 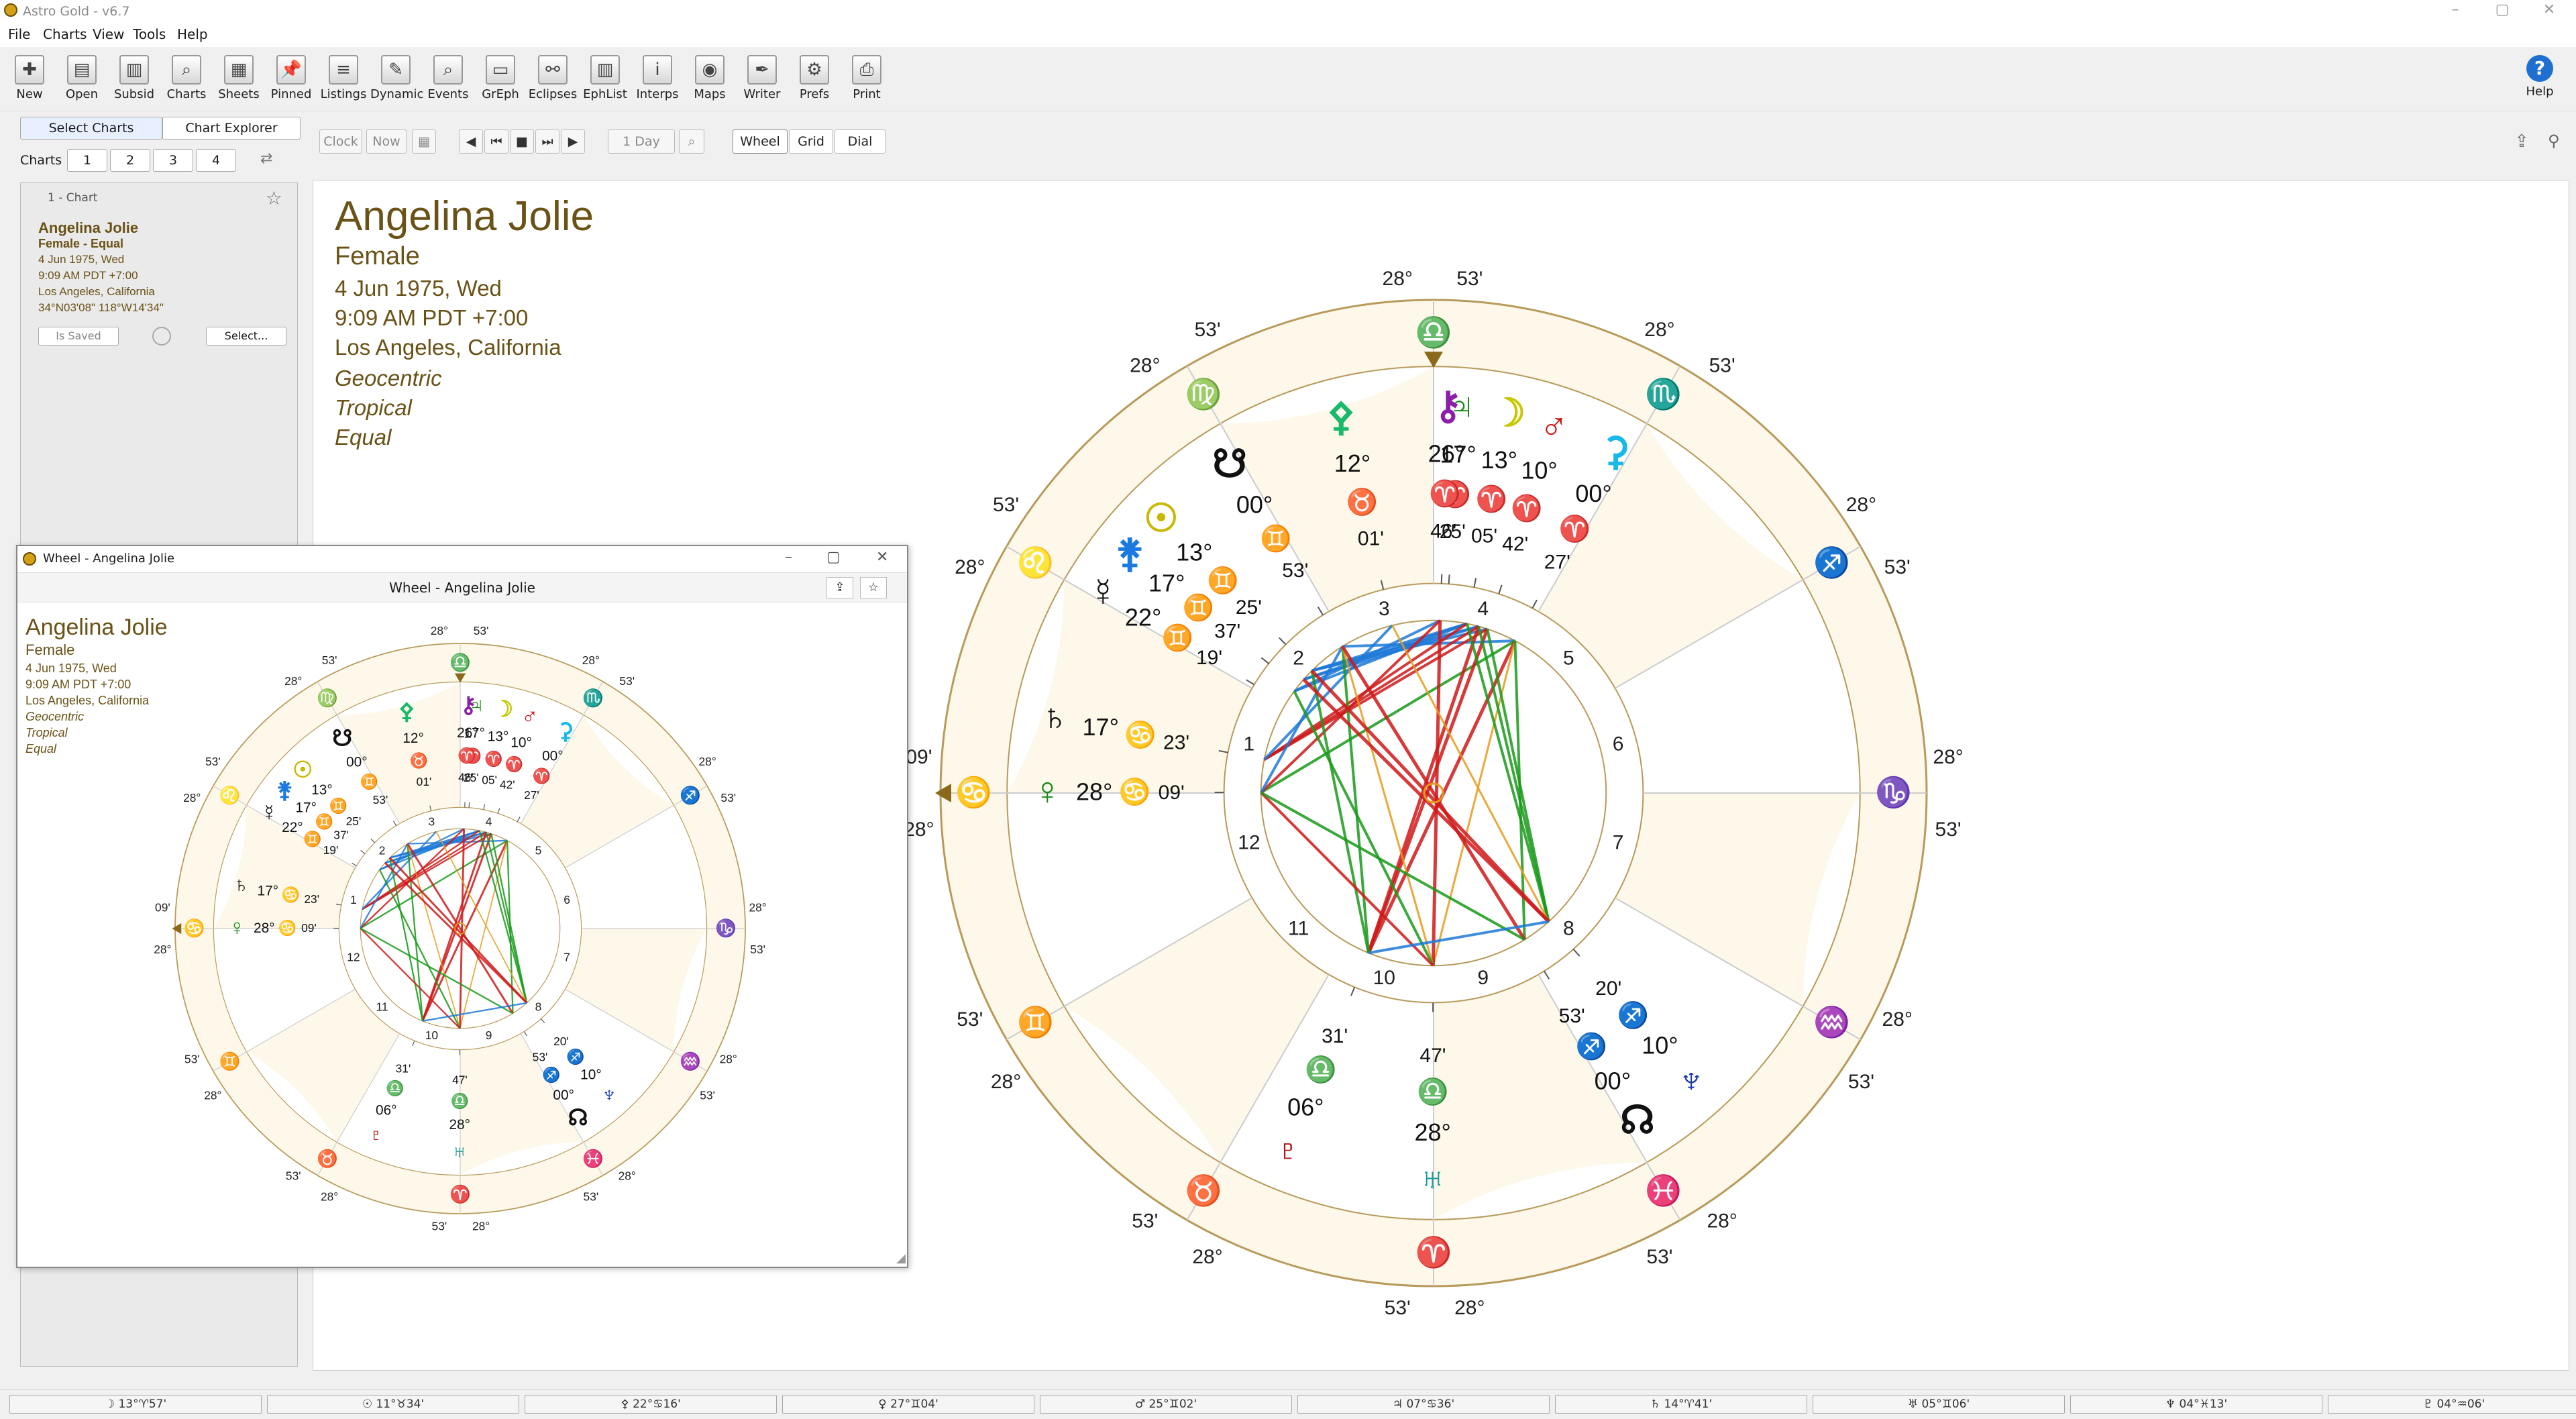 I want to click on toolbar-charts-button: ⌕ Charts, so click(x=186, y=78).